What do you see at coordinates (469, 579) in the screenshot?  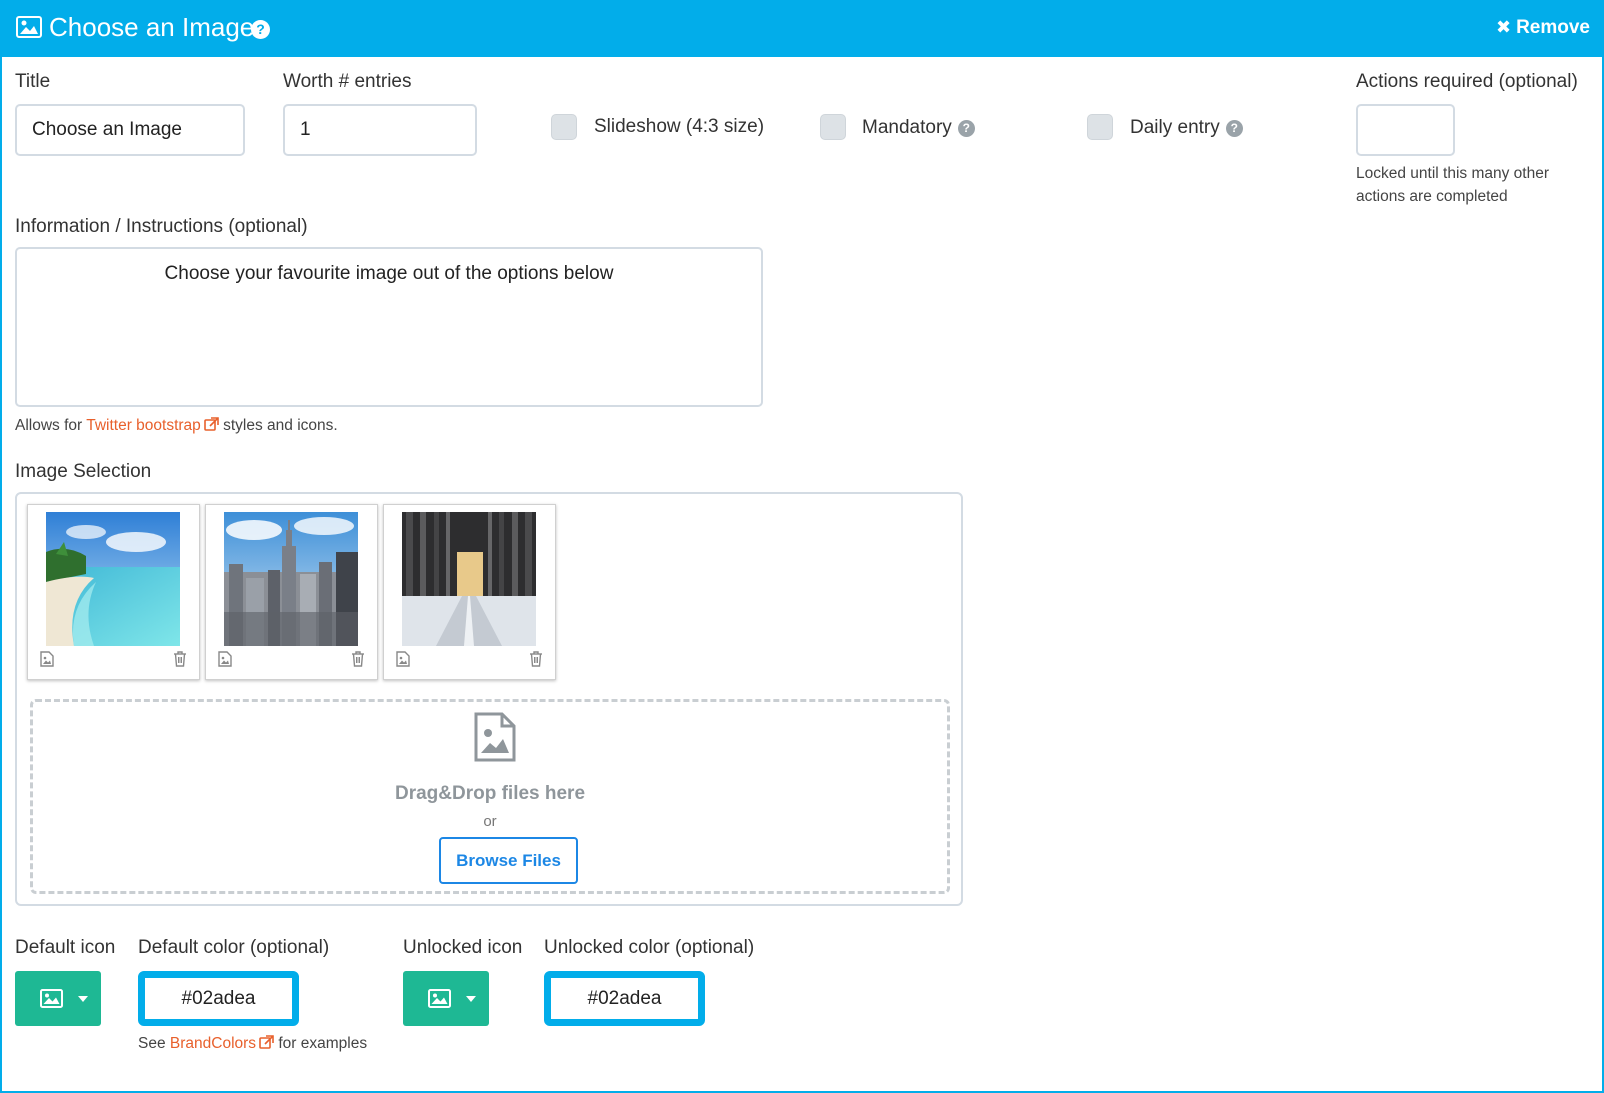 I see `snowy-forest-image` at bounding box center [469, 579].